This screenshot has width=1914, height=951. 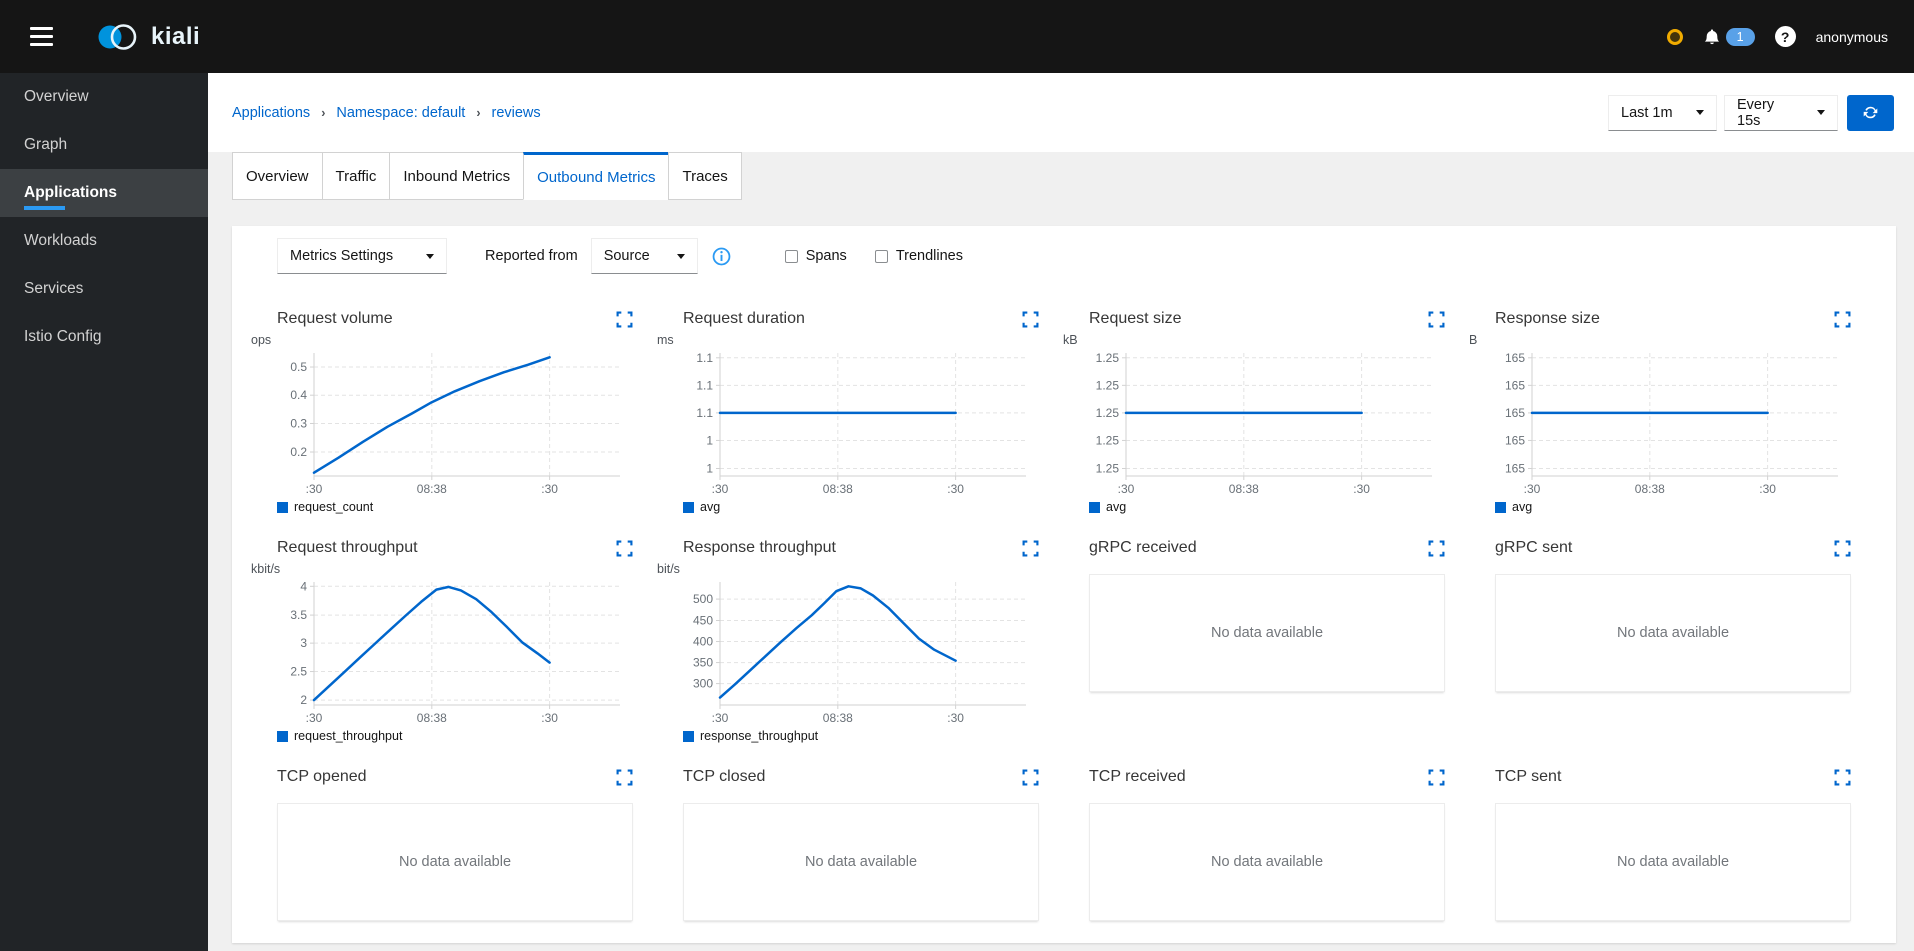 What do you see at coordinates (1870, 112) in the screenshot?
I see `refresh-button` at bounding box center [1870, 112].